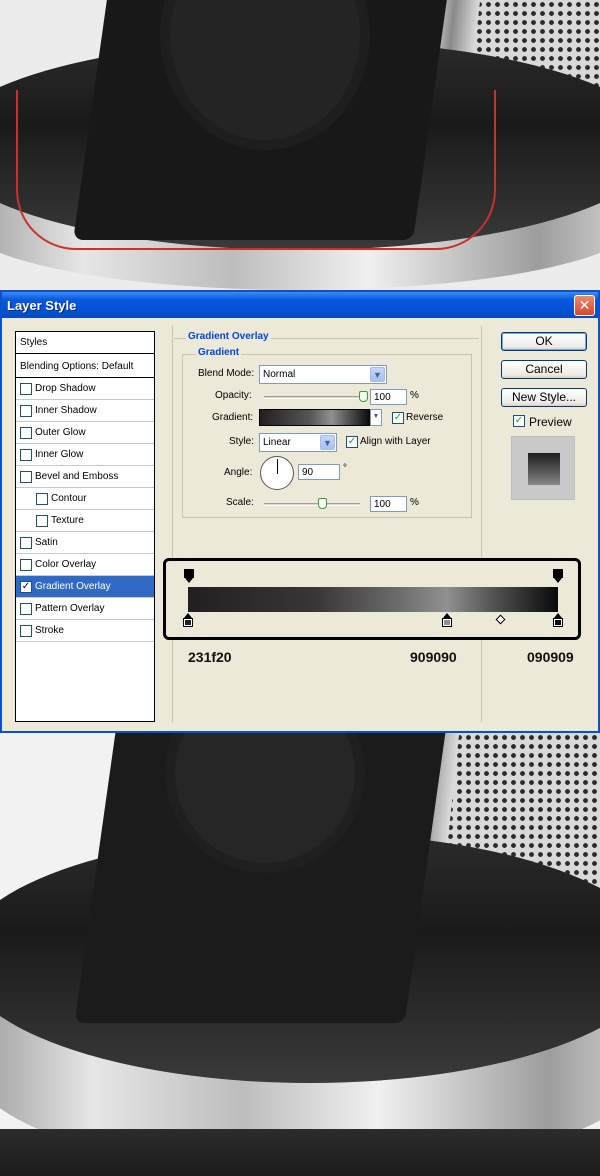 Image resolution: width=600 pixels, height=1176 pixels. I want to click on scale-unit: %, so click(414, 502).